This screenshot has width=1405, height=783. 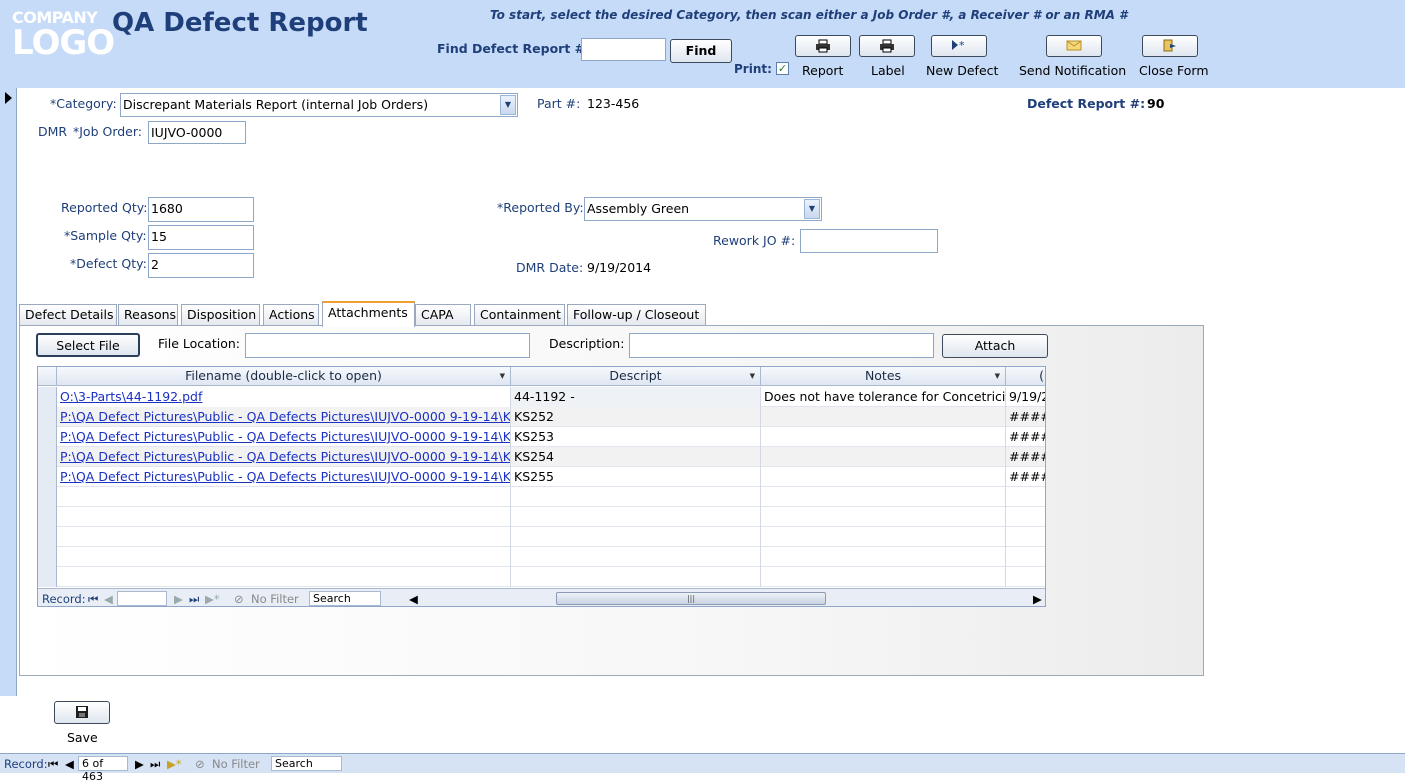 What do you see at coordinates (781, 345) in the screenshot?
I see `description-input` at bounding box center [781, 345].